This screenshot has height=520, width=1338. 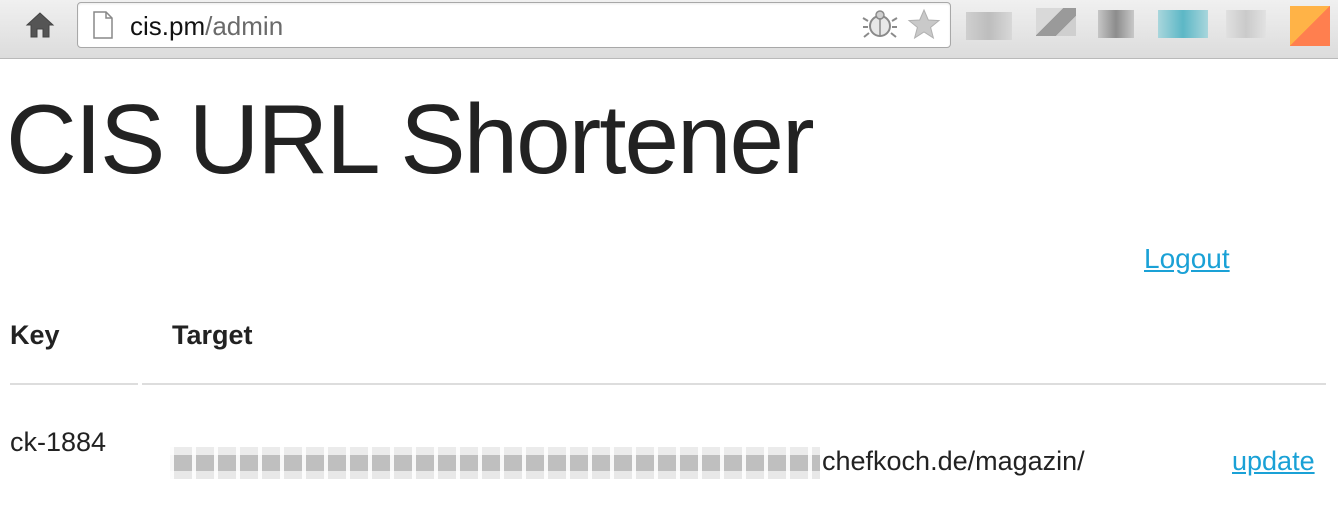 What do you see at coordinates (244, 26) in the screenshot?
I see `url-path: /admin` at bounding box center [244, 26].